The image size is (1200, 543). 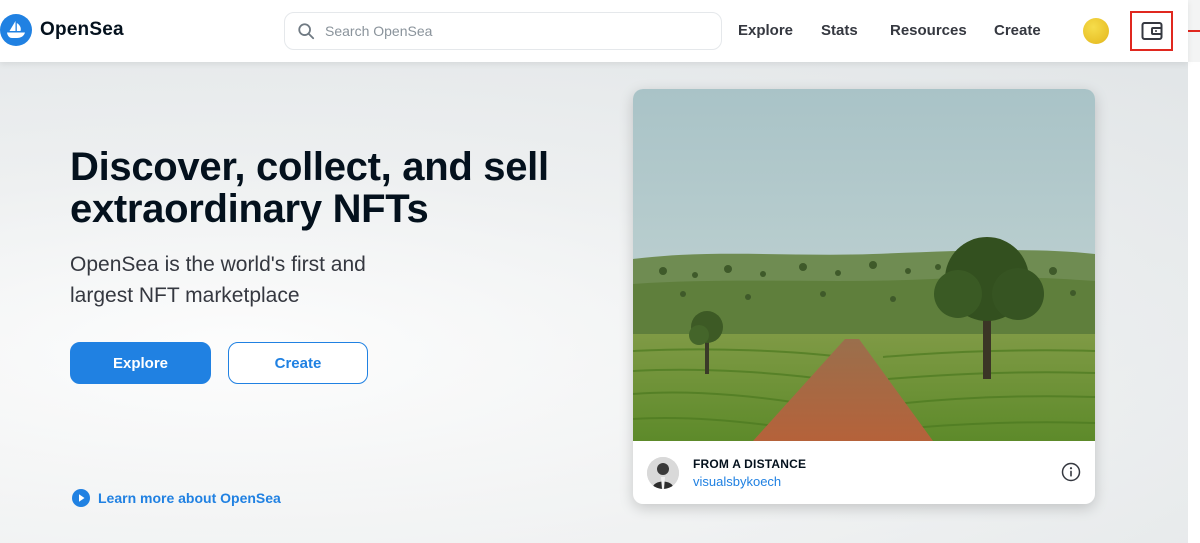 What do you see at coordinates (749, 473) in the screenshot?
I see `featured-nft-meta: FROM A DISTANCE visualsbykoech` at bounding box center [749, 473].